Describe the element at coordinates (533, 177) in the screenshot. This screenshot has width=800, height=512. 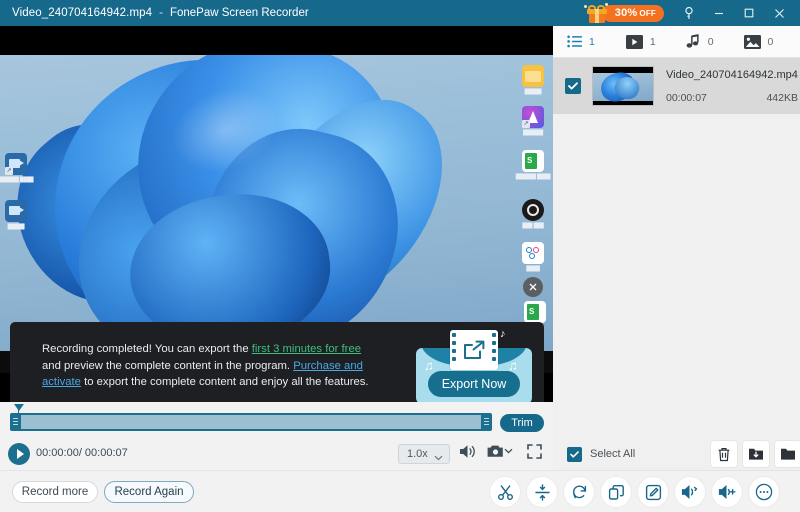
I see `desktop-icon-app-green-label: ██████ ████` at that location.